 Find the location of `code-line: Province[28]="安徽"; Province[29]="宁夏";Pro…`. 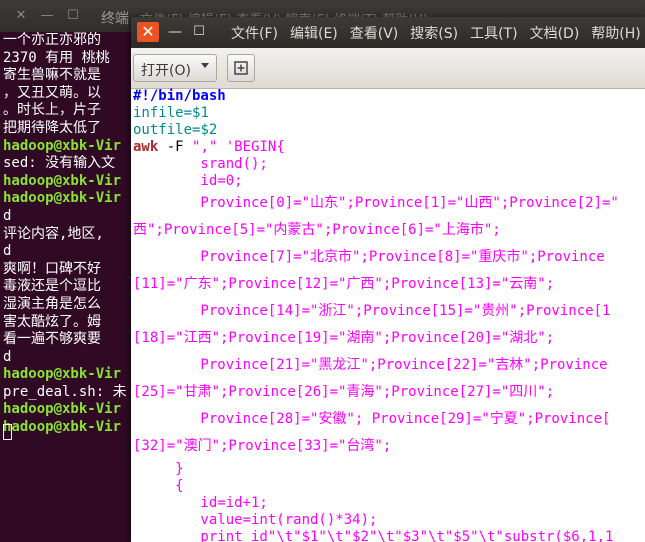

code-line: Province[28]="安徽"; Province[29]="宁夏";Pro… is located at coordinates (371, 419).